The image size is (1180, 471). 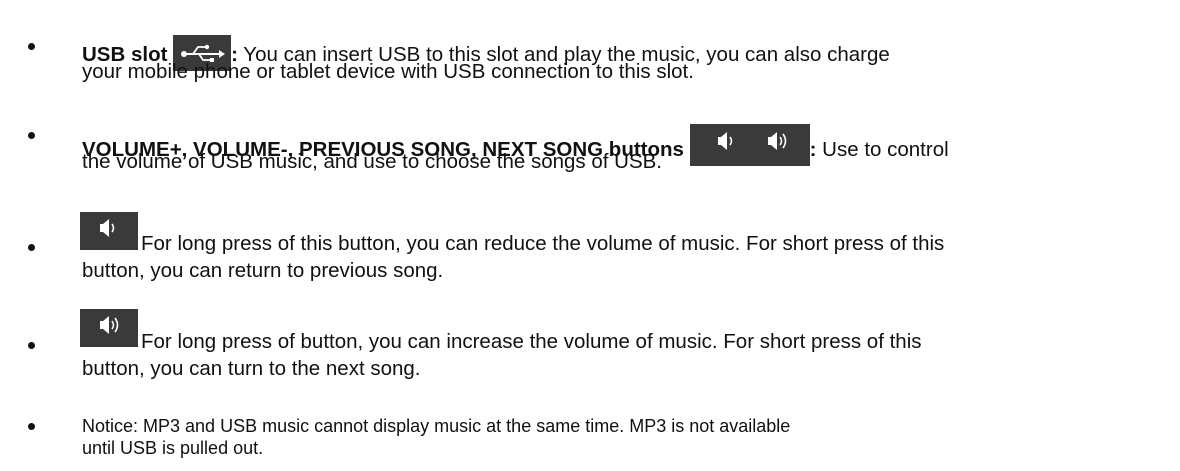 What do you see at coordinates (749, 145) in the screenshot?
I see `speaker-icons` at bounding box center [749, 145].